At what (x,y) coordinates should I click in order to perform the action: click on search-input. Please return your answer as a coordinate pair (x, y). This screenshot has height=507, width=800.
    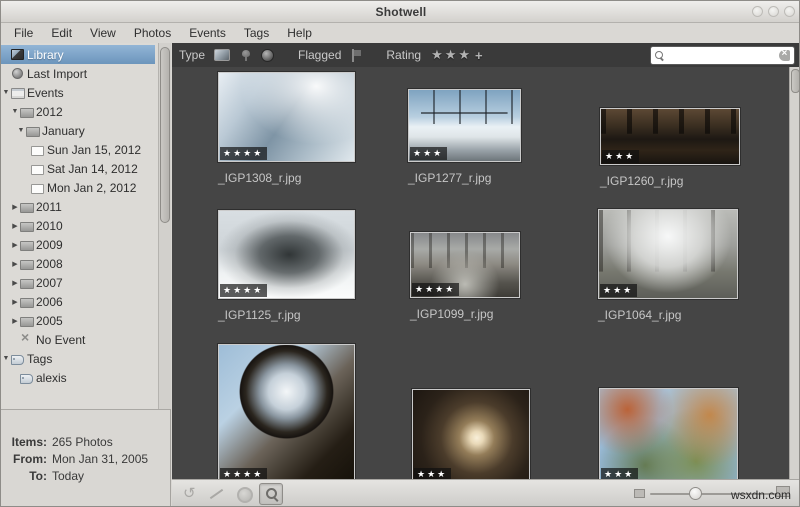
    Looking at the image, I should click on (721, 55).